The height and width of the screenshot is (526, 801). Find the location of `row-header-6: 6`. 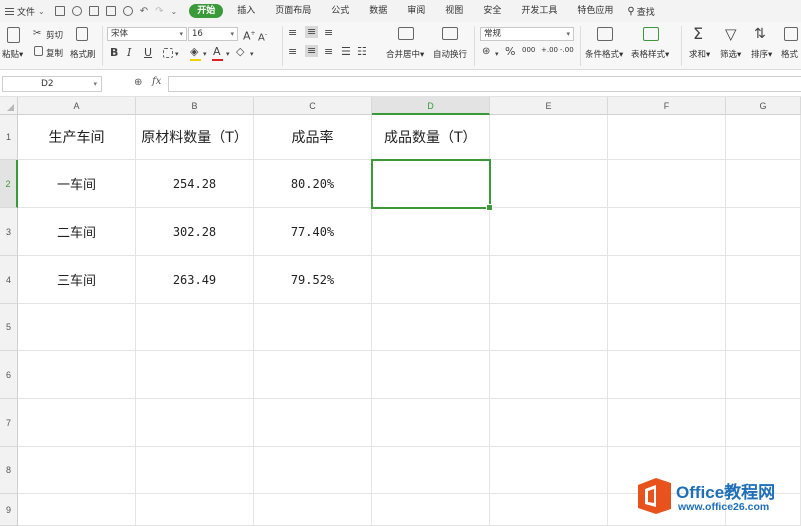

row-header-6: 6 is located at coordinates (9, 375).